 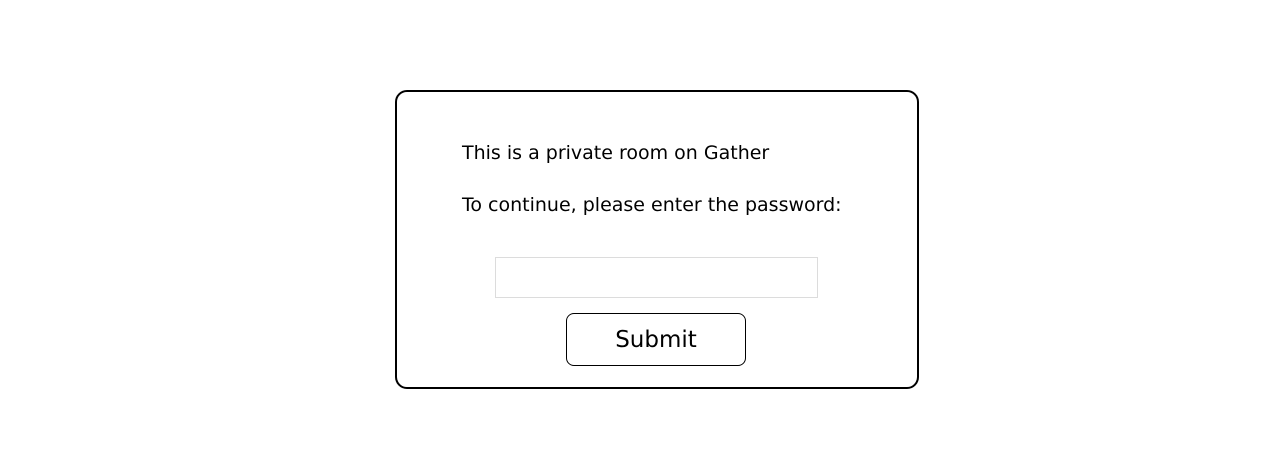 I want to click on password-input, so click(x=656, y=277).